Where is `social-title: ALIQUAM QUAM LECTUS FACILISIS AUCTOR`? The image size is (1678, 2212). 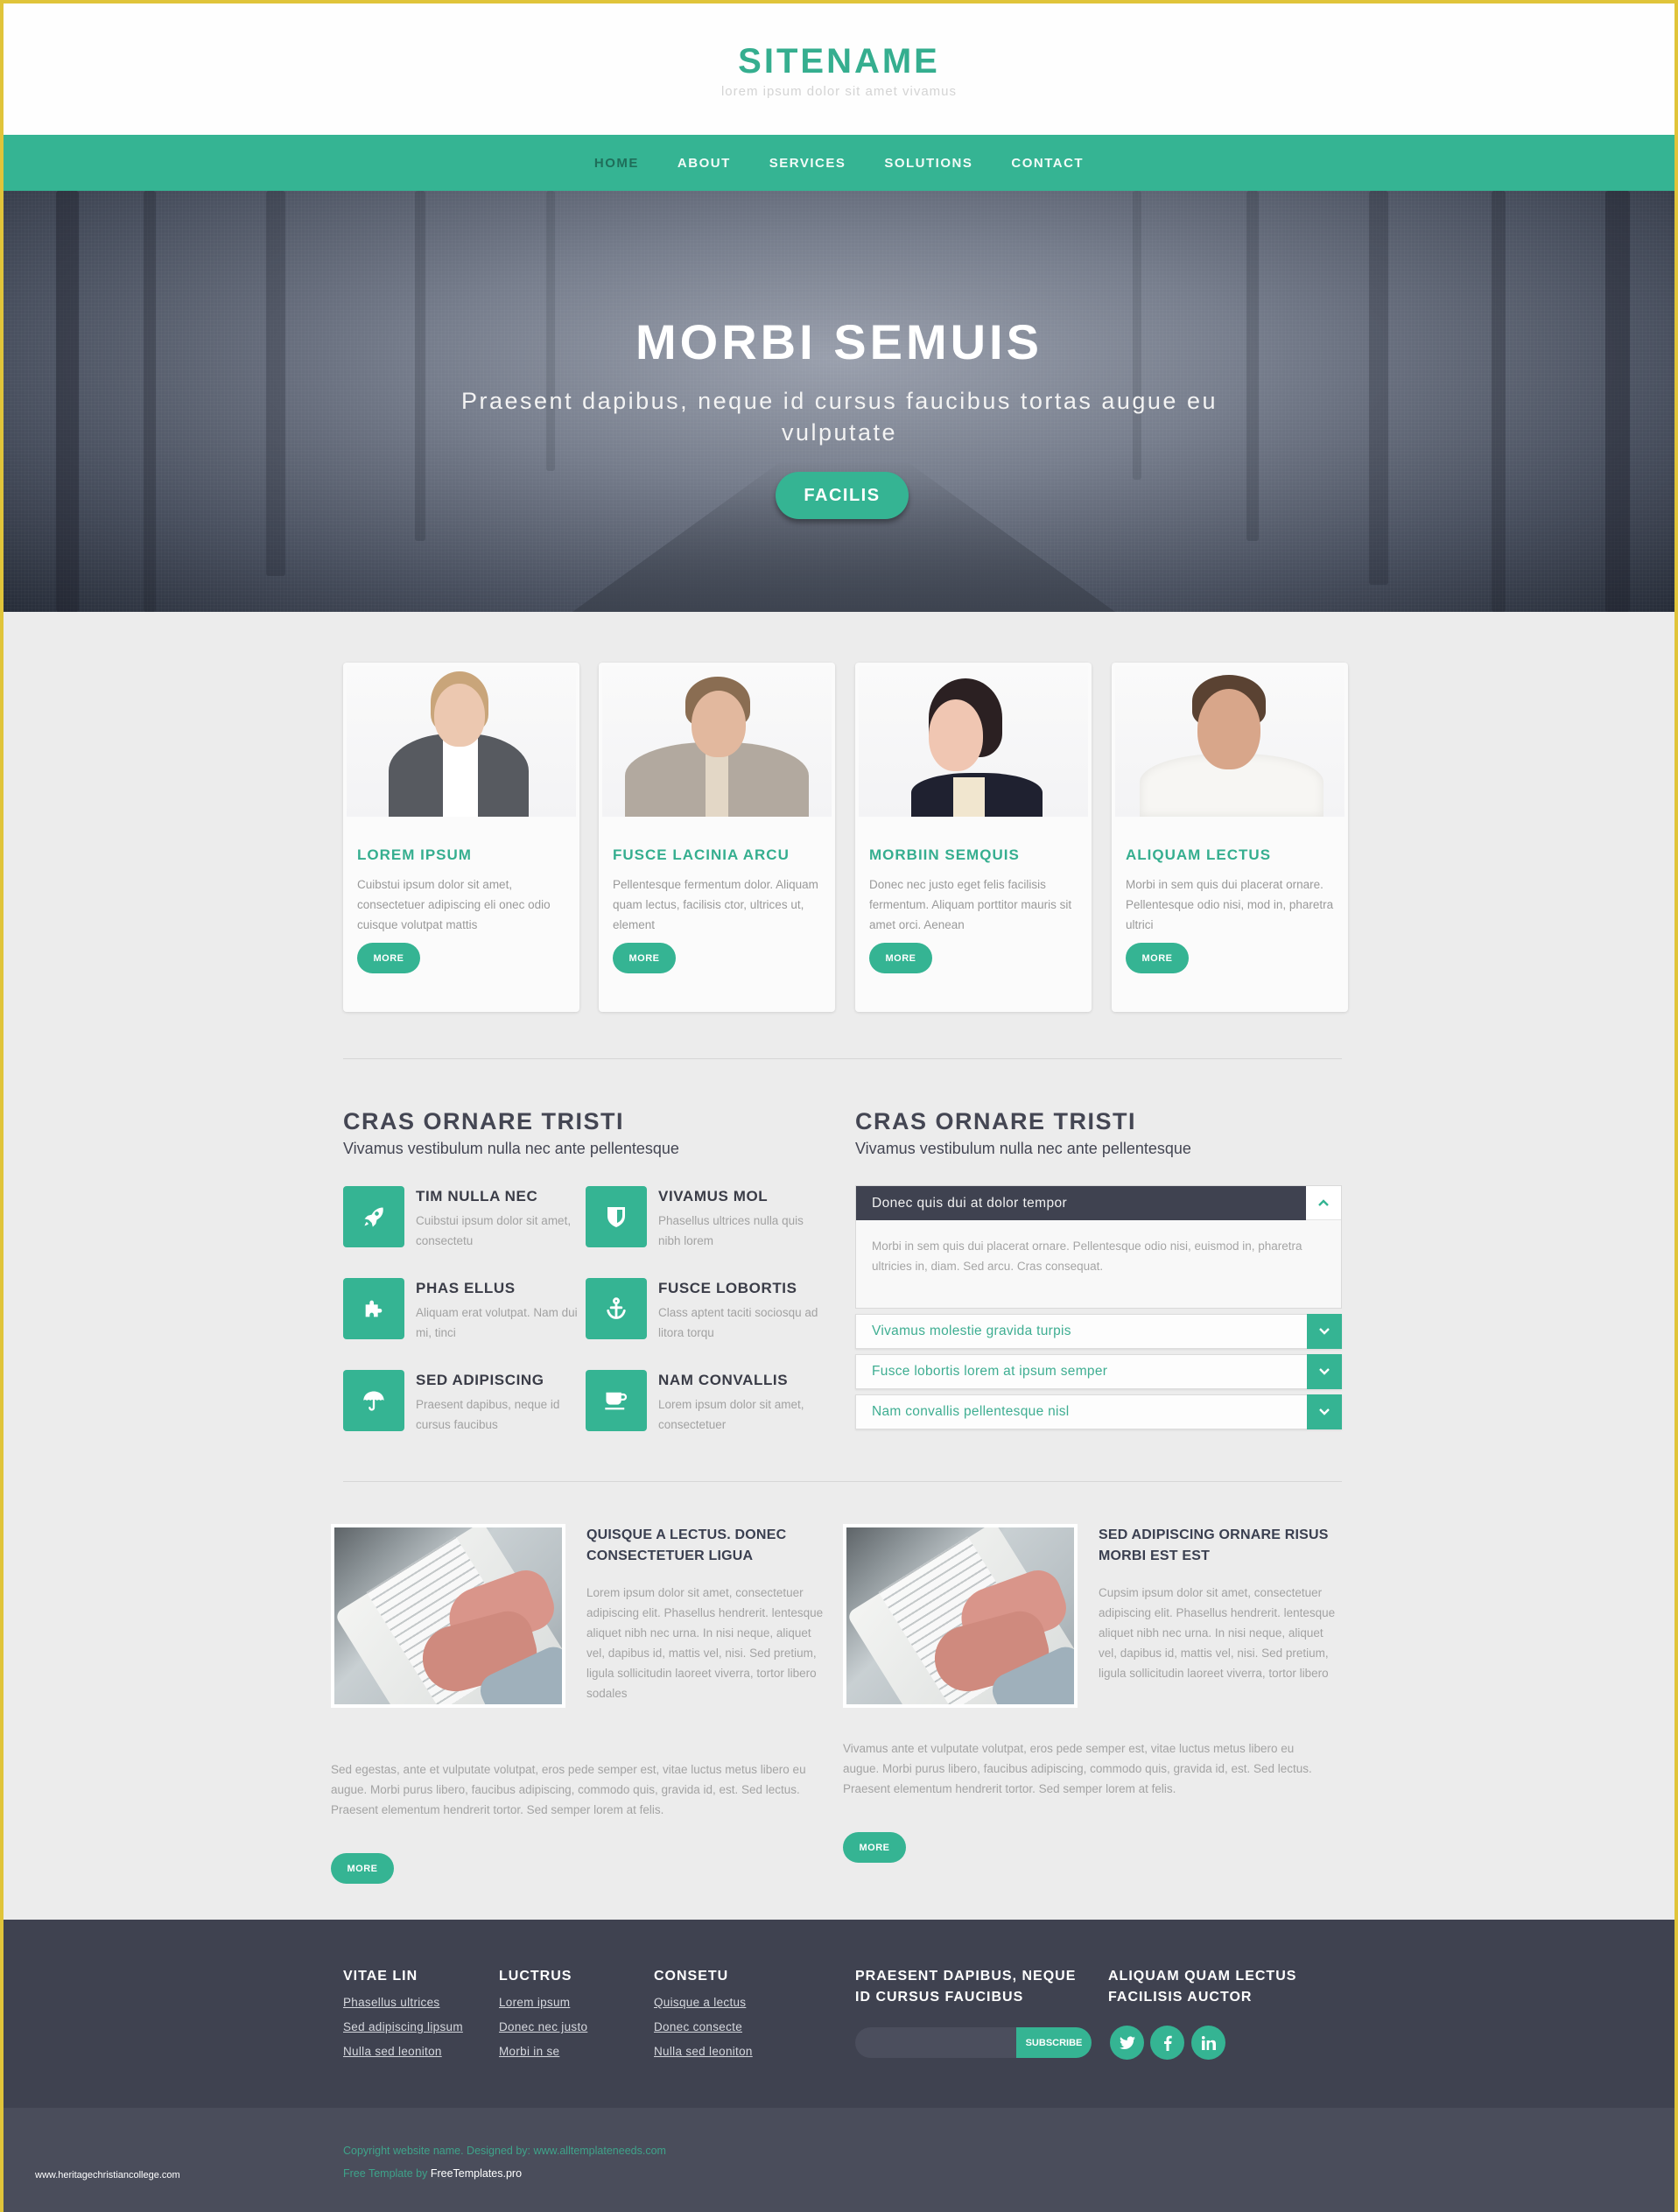 social-title: ALIQUAM QUAM LECTUS FACILISIS AUCTOR is located at coordinates (1202, 1987).